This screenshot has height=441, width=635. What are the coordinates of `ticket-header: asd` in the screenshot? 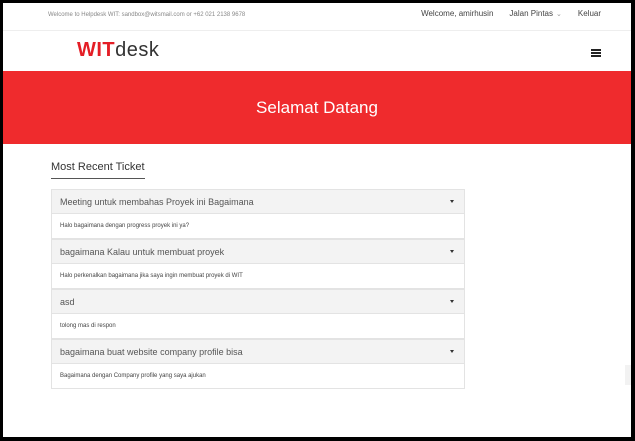 It's located at (258, 301).